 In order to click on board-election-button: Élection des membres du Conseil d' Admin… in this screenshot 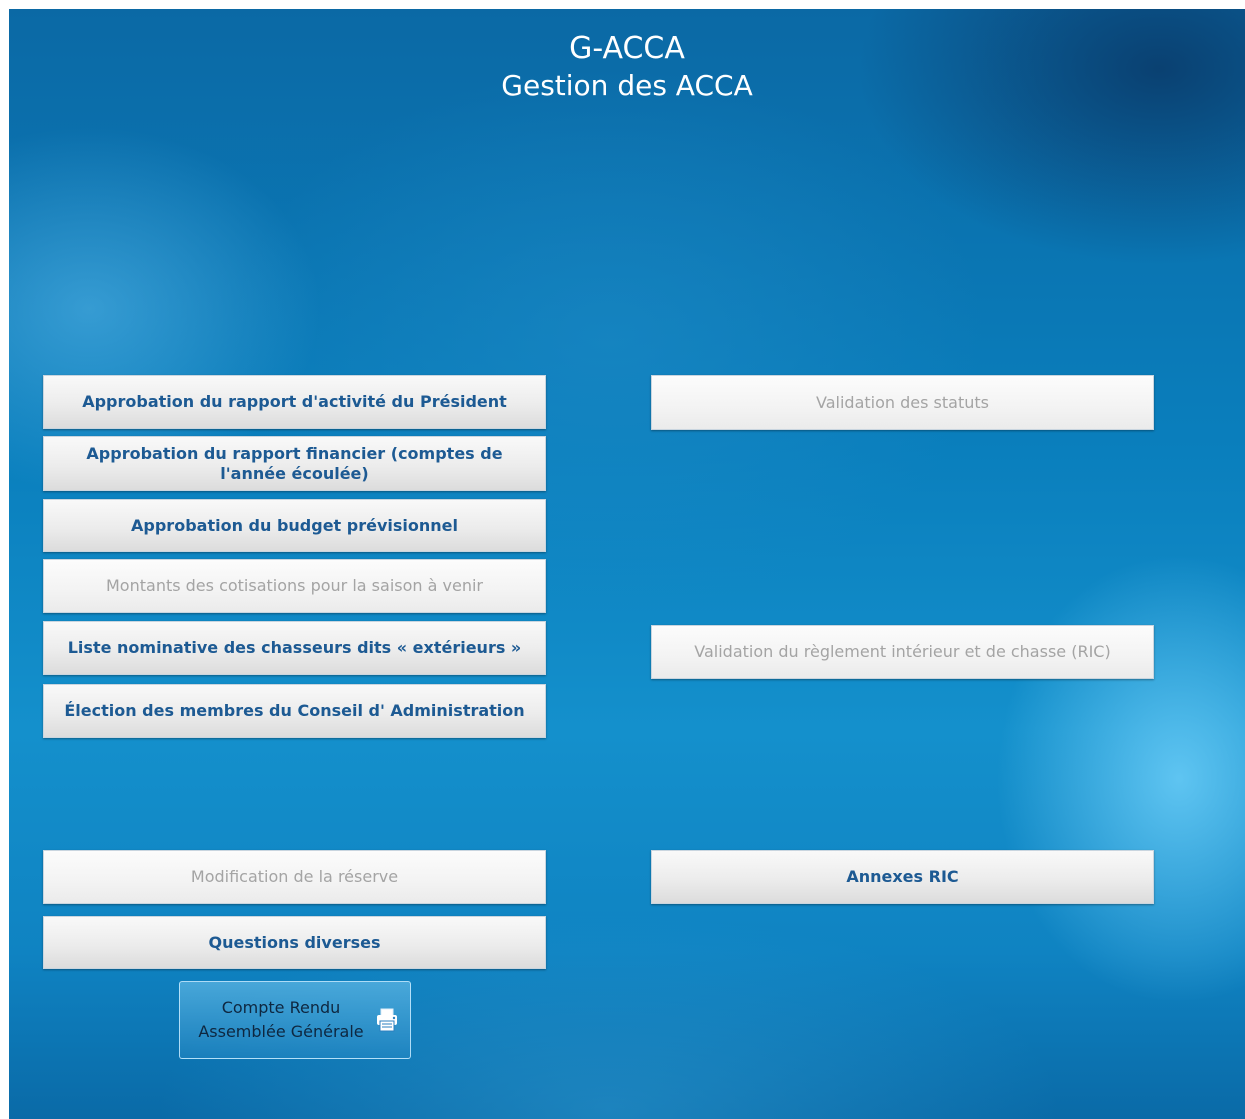, I will do `click(294, 711)`.